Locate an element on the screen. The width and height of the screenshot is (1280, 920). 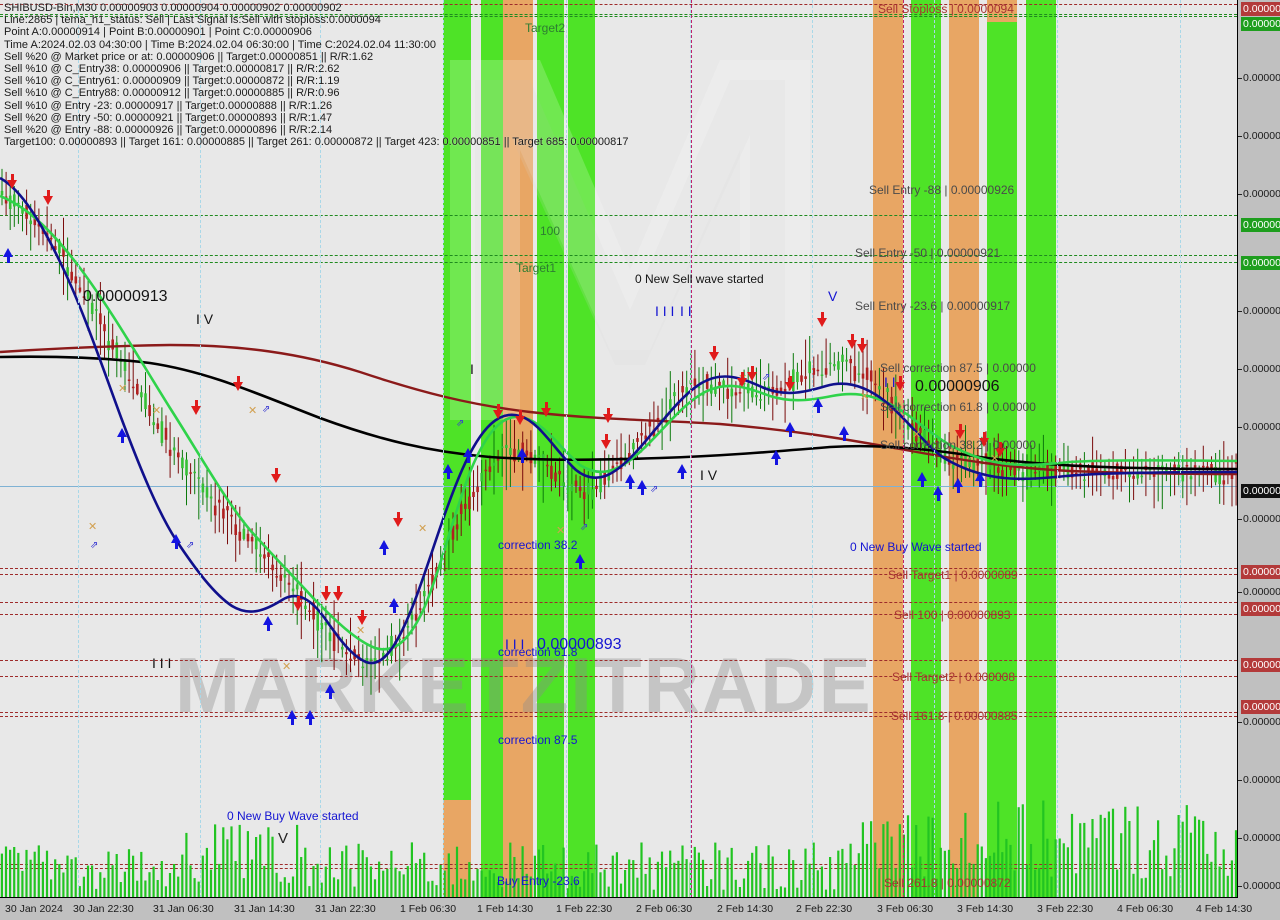
time-label-8: 2 Feb 06:30 is located at coordinates (664, 909).